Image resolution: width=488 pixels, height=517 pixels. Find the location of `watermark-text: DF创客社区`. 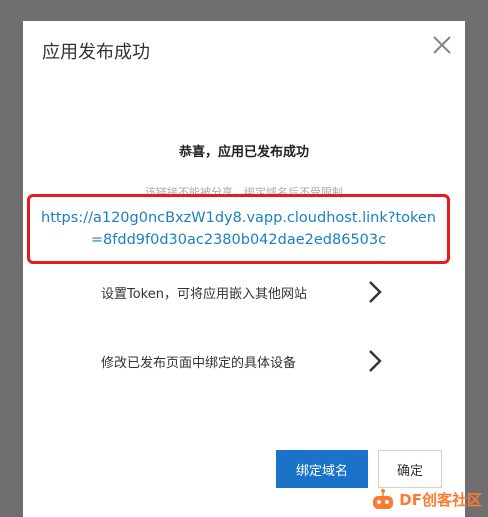

watermark-text: DF创客社区 is located at coordinates (440, 499).